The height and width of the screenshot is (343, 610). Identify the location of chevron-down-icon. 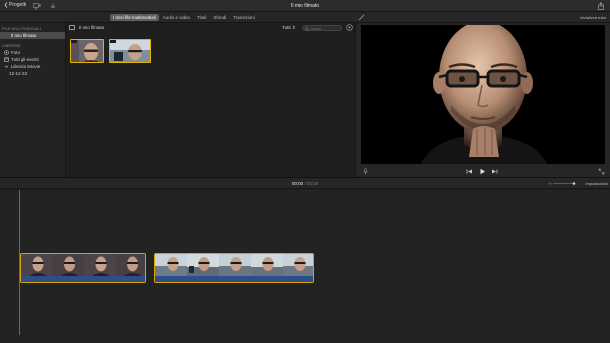
(6, 66).